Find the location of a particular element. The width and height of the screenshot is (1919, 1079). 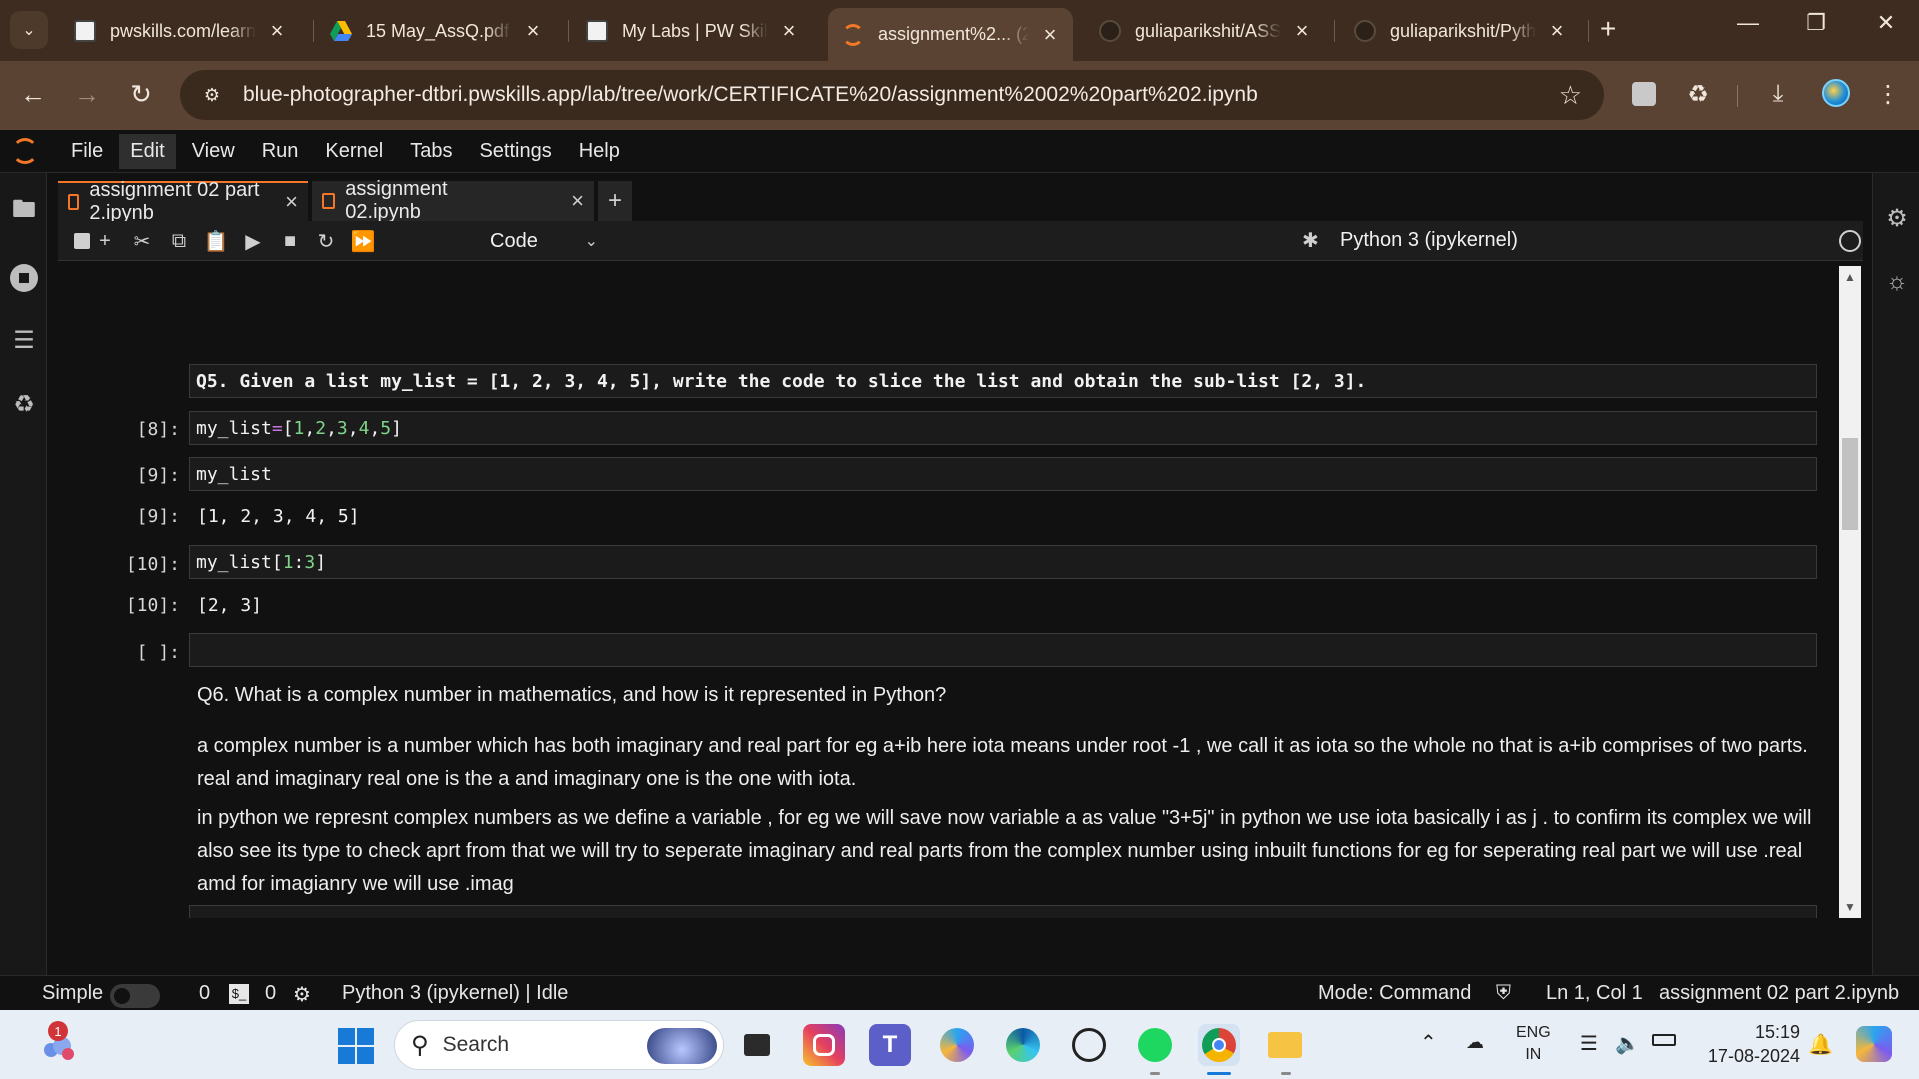

spotify-app is located at coordinates (1155, 1045).